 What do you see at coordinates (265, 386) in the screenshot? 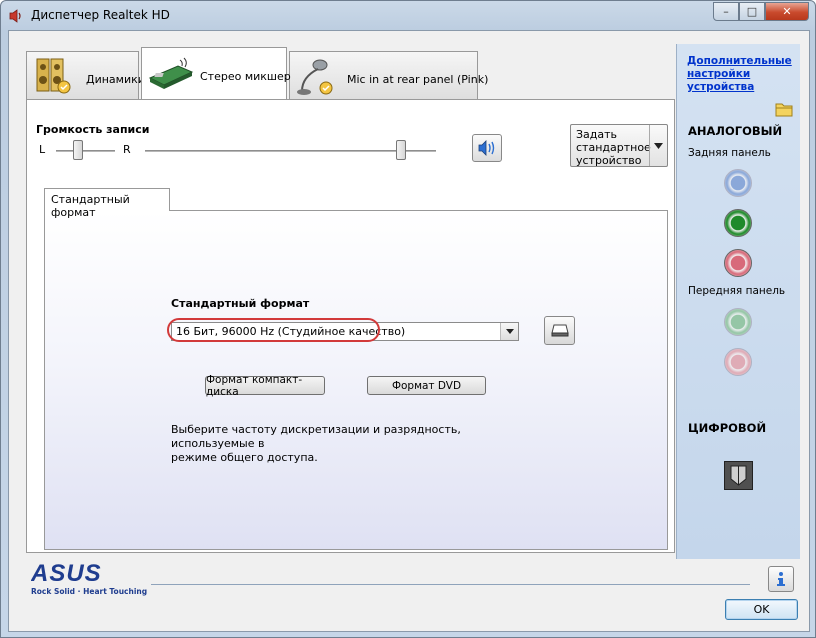
I see `cd-format-button: Формат компакт-диска` at bounding box center [265, 386].